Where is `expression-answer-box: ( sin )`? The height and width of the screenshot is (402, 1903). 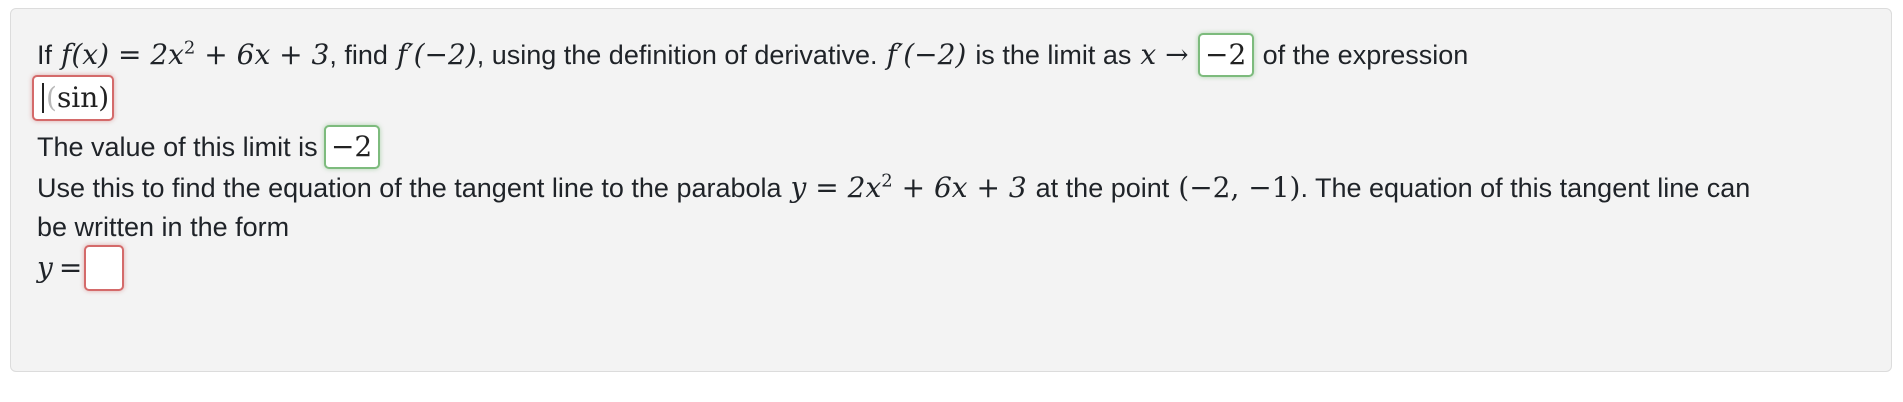 expression-answer-box: ( sin ) is located at coordinates (73, 98).